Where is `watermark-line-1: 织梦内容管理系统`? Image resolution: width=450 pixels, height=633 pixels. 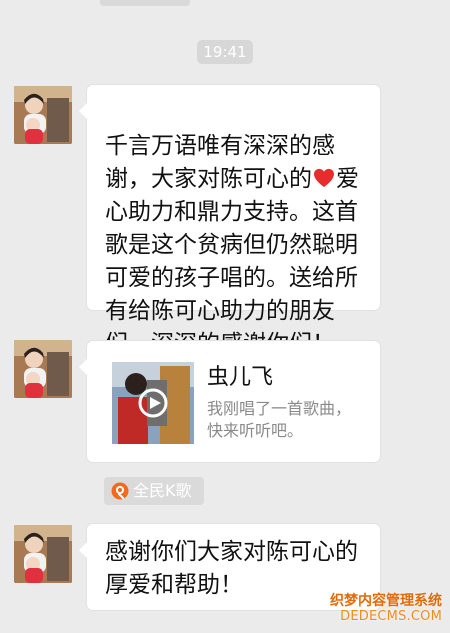 watermark-line-1: 织梦内容管理系统 is located at coordinates (386, 601).